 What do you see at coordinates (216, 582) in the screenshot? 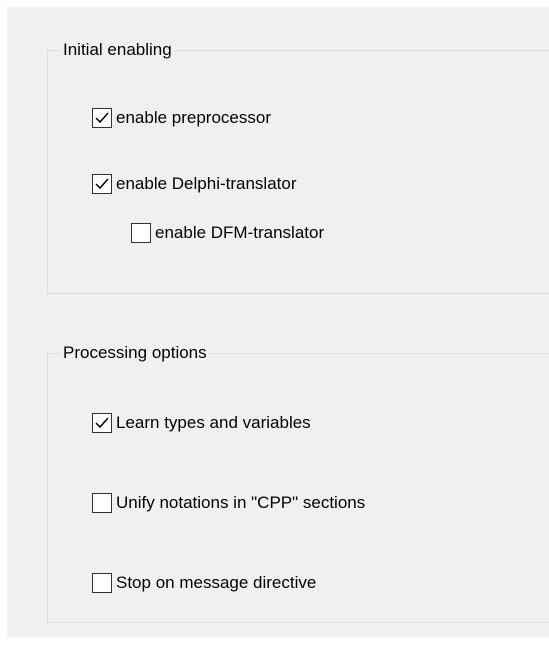
I see `stop-on-message-label: Stop on message directive` at bounding box center [216, 582].